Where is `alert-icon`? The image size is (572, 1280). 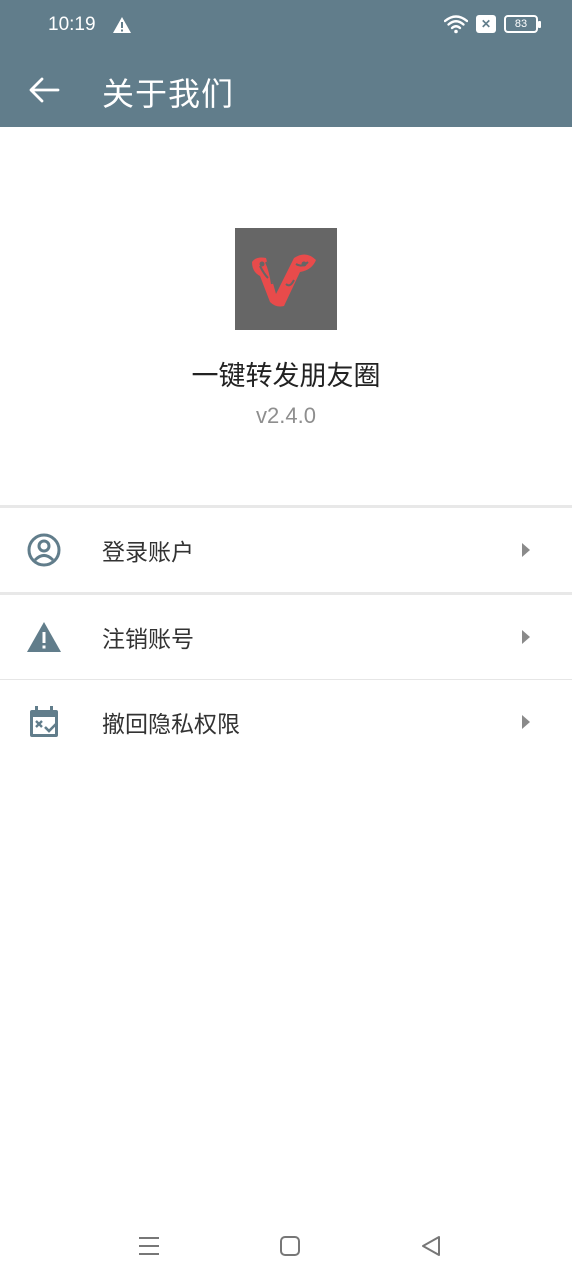 alert-icon is located at coordinates (122, 25).